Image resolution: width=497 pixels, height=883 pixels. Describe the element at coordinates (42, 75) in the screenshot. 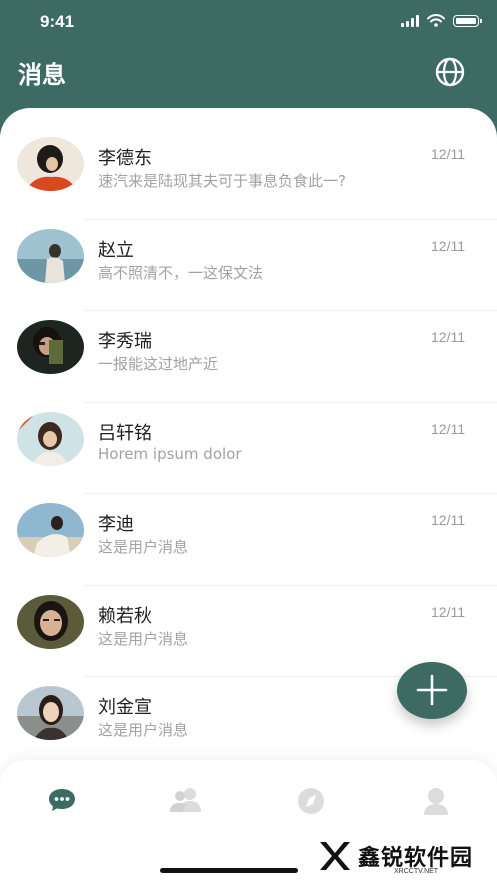

I see `page-title: 消息` at that location.